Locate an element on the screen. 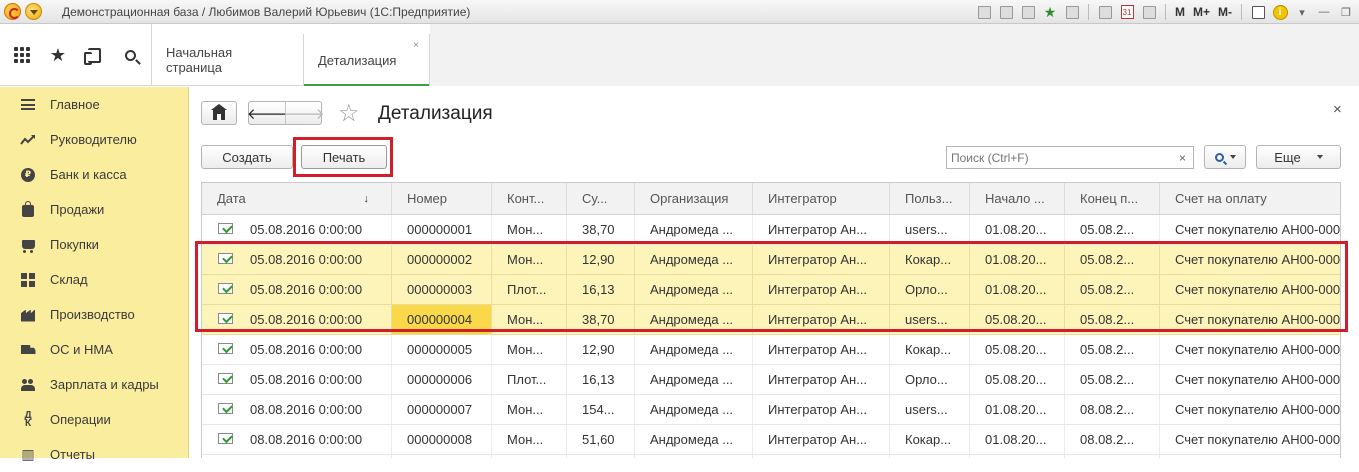  back-button: 🡐 is located at coordinates (267, 113).